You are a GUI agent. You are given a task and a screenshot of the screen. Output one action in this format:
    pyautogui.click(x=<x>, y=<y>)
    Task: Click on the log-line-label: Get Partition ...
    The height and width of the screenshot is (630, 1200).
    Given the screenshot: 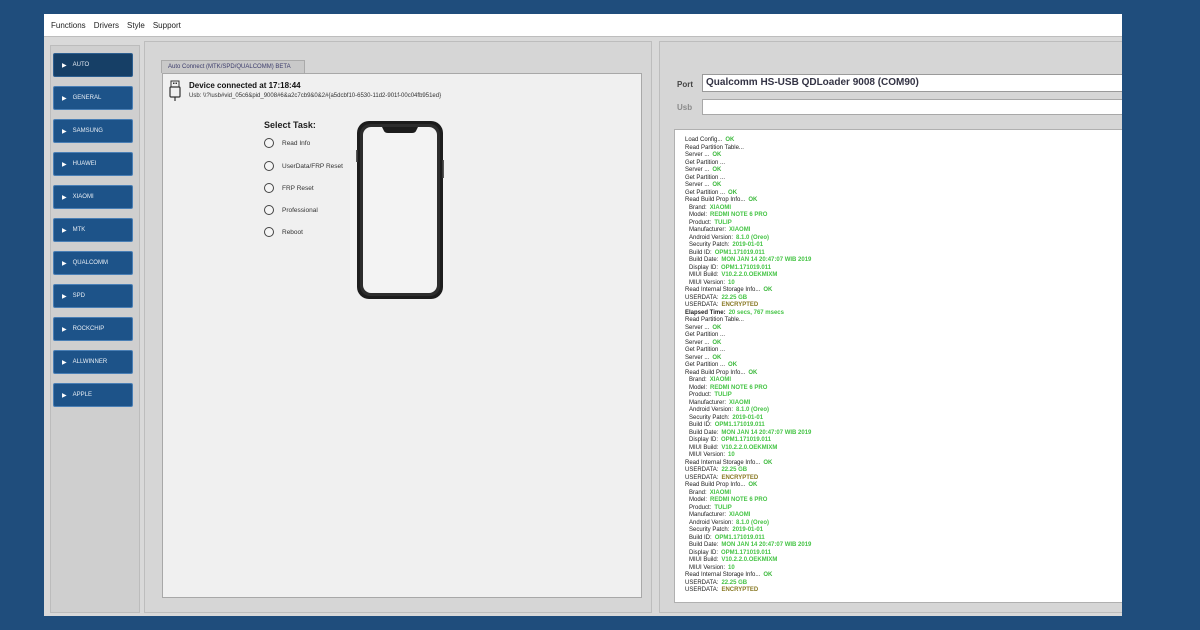 What is the action you would take?
    pyautogui.click(x=705, y=350)
    